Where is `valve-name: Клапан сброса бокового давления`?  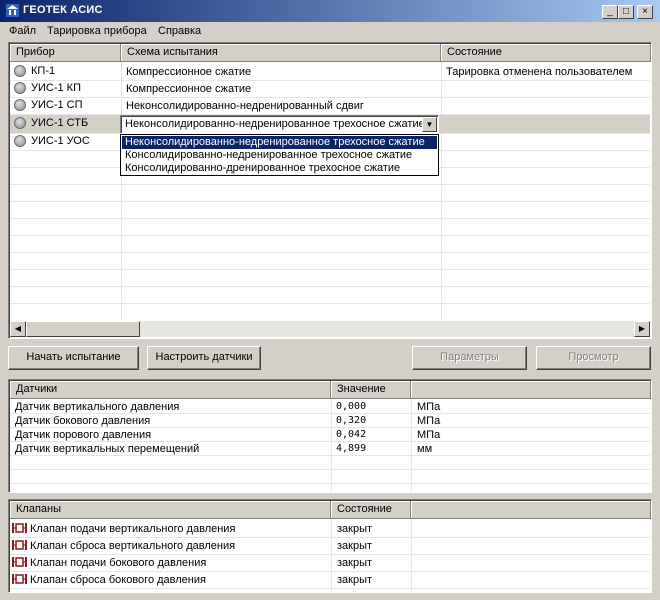
valve-name: Клапан сброса бокового давления is located at coordinates (118, 580).